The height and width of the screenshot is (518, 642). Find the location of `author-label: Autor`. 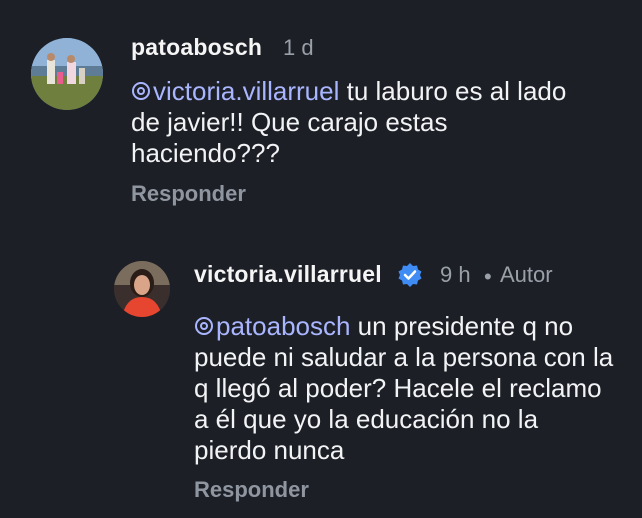

author-label: Autor is located at coordinates (526, 274).